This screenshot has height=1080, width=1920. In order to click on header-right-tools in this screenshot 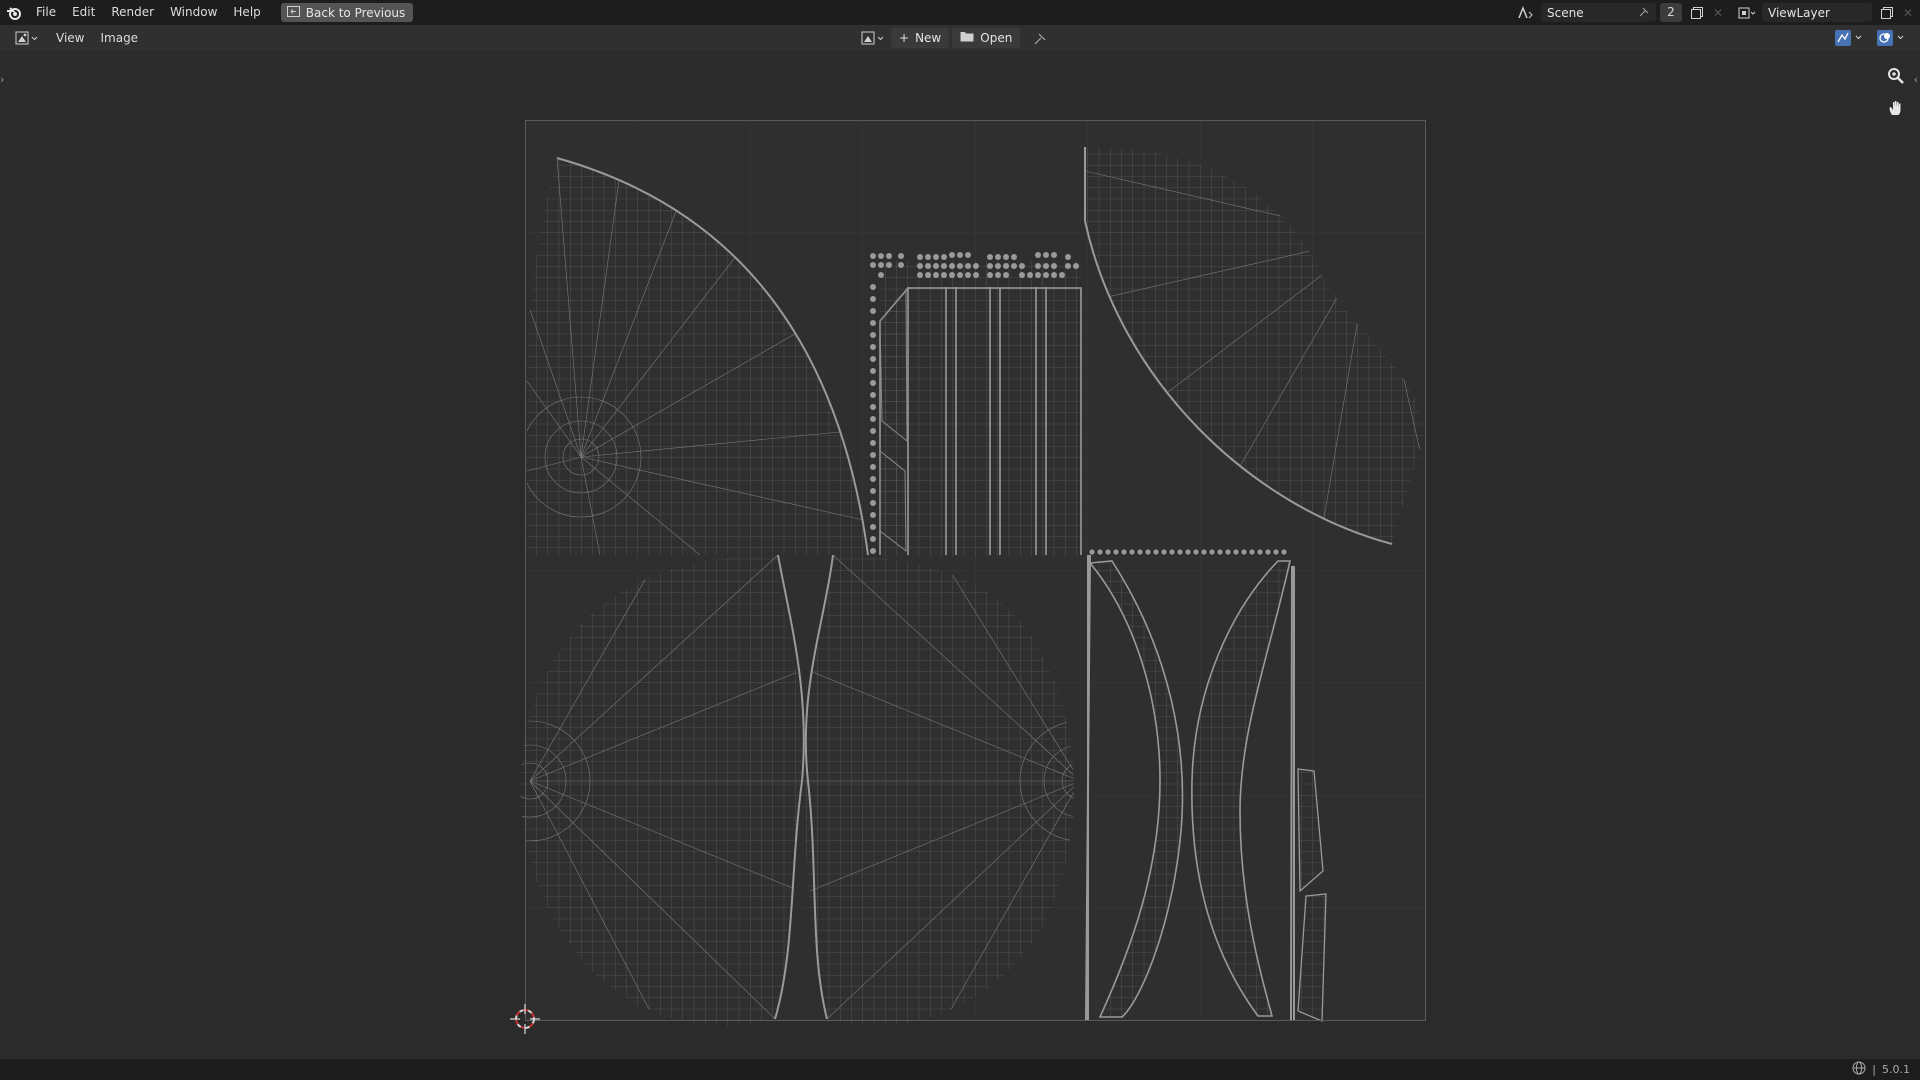, I will do `click(1872, 37)`.